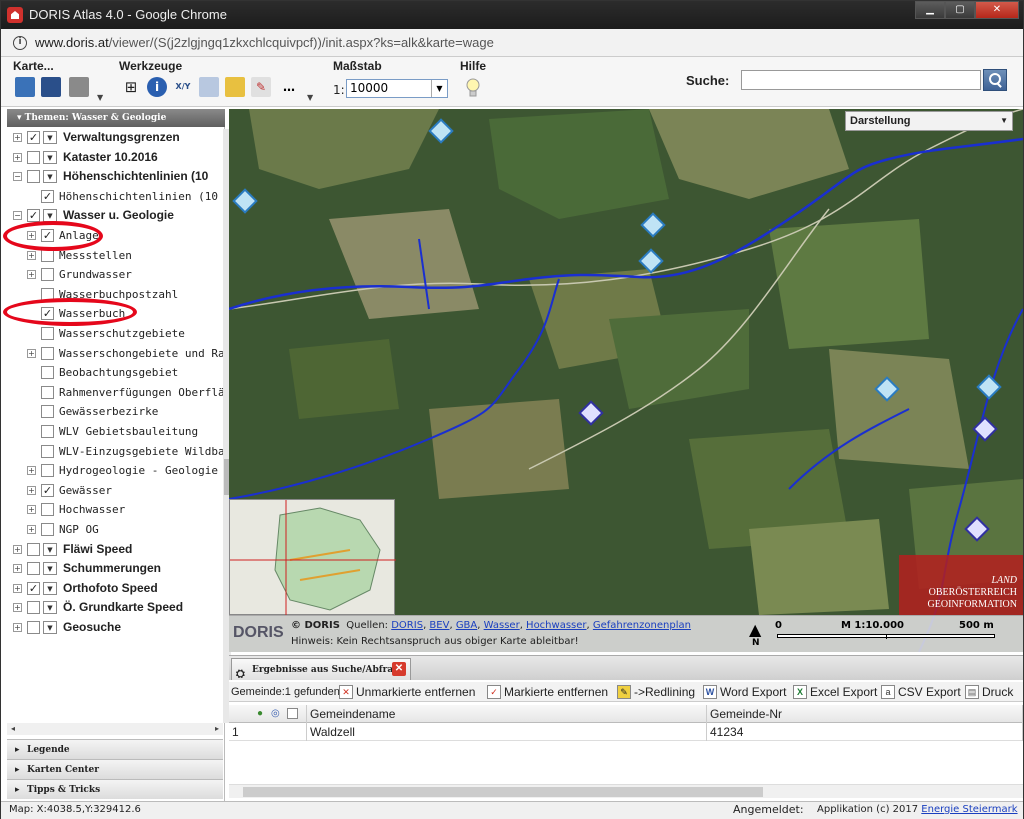  I want to click on layer-label: Geosuche, so click(92, 627).